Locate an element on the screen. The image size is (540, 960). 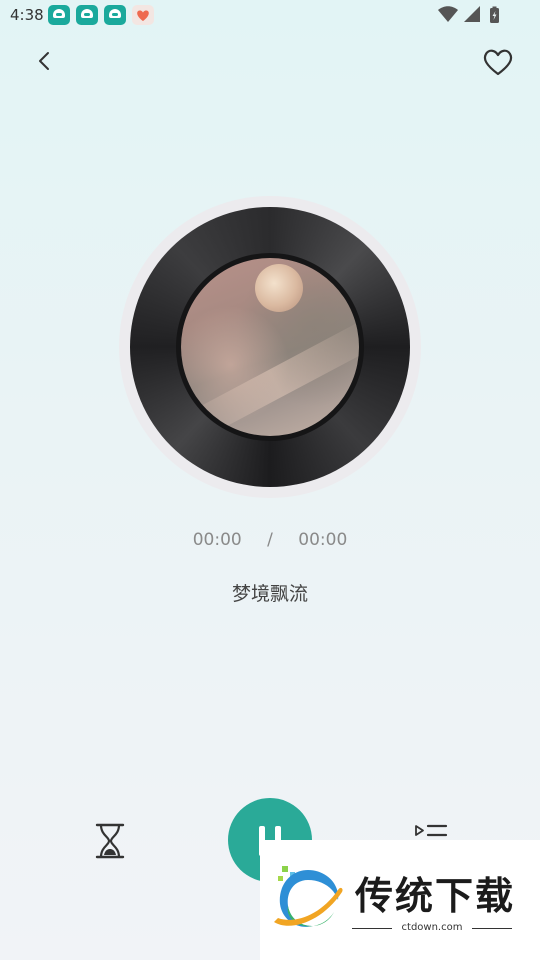
playback-time: 00:00 / 00:00 is located at coordinates (270, 540).